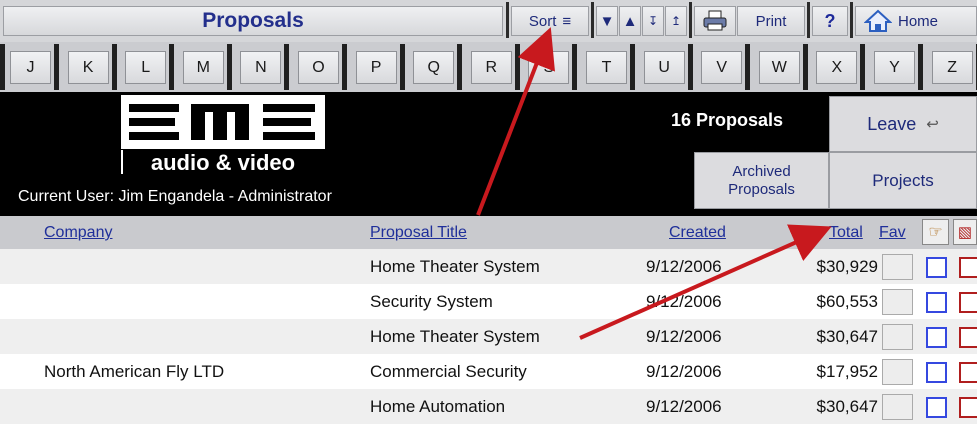  What do you see at coordinates (705, 282) in the screenshot?
I see `arrow-to-total` at bounding box center [705, 282].